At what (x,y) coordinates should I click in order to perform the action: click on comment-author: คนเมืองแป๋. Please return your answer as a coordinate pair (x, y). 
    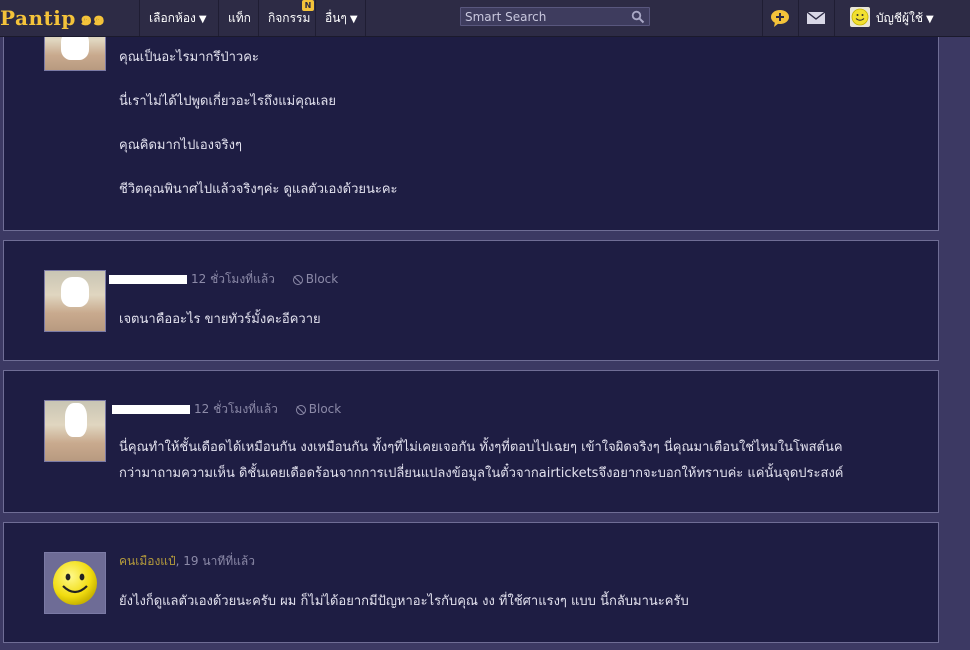
    Looking at the image, I should click on (147, 561).